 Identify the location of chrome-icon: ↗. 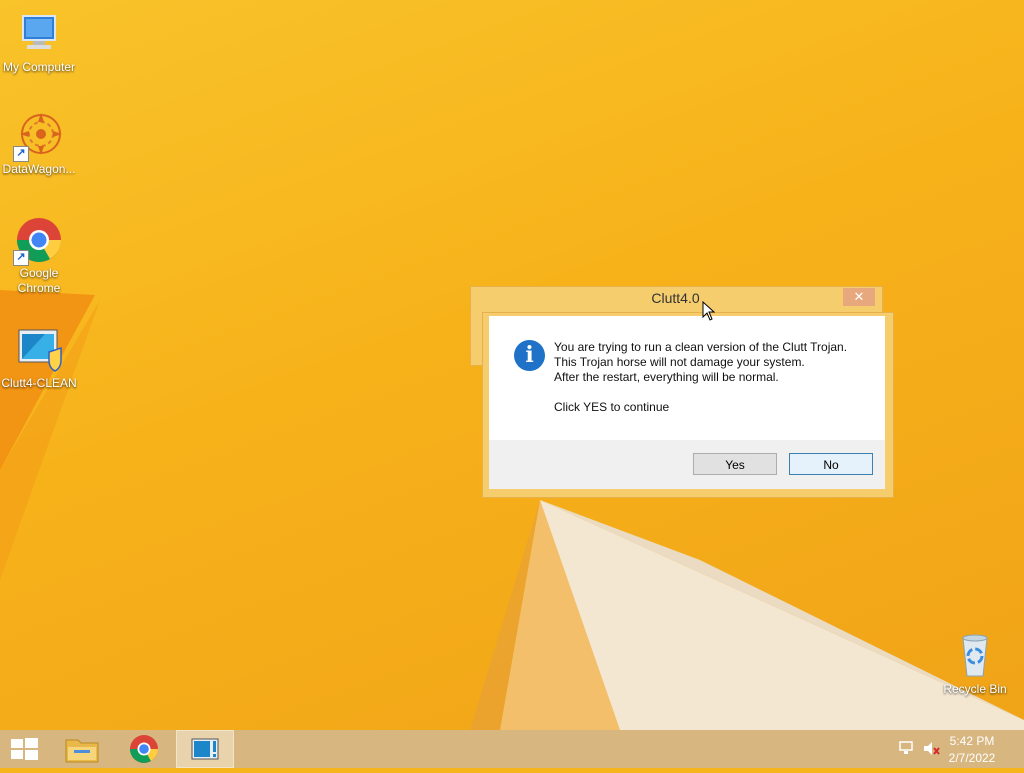
(38, 241).